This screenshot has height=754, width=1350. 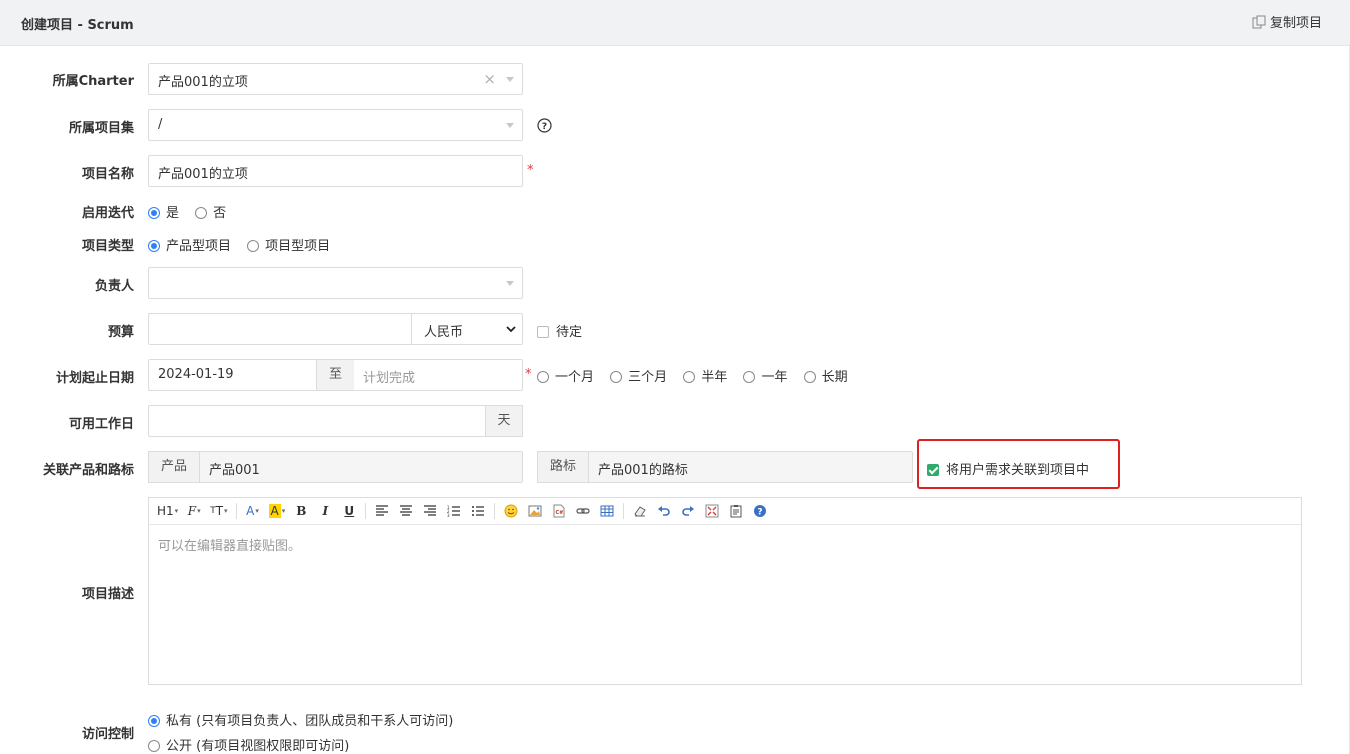 I want to click on highlight-annotation, so click(x=1018, y=464).